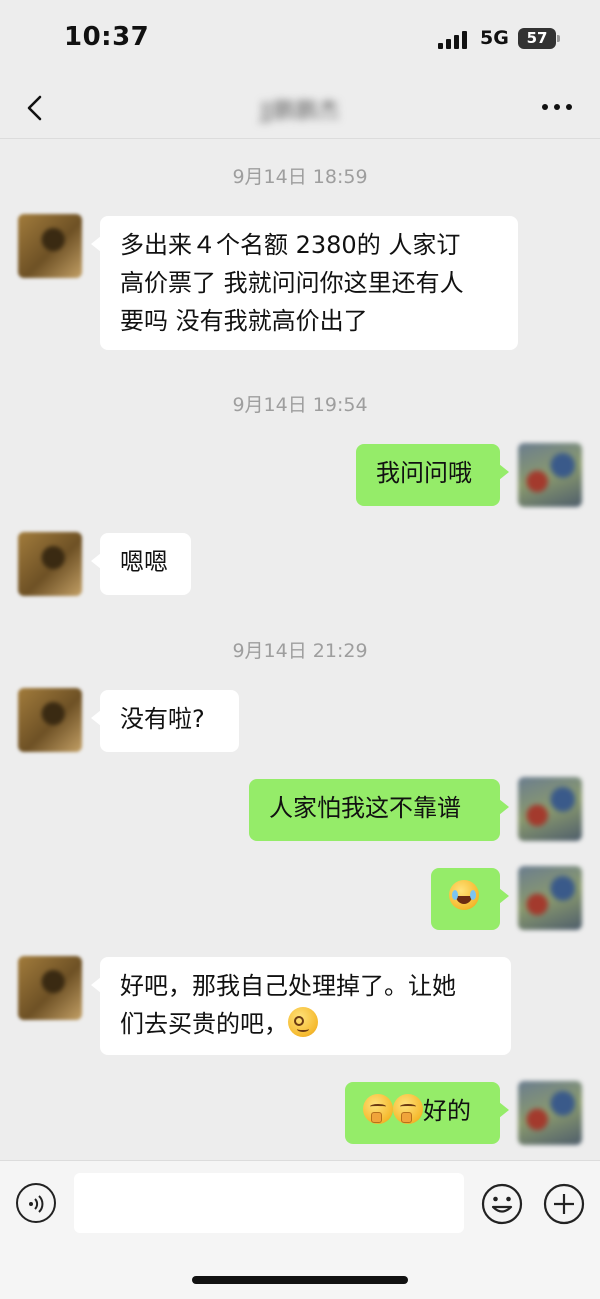 The height and width of the screenshot is (1299, 600). I want to click on message-line: 们去买贵的吧，, so click(305, 1024).